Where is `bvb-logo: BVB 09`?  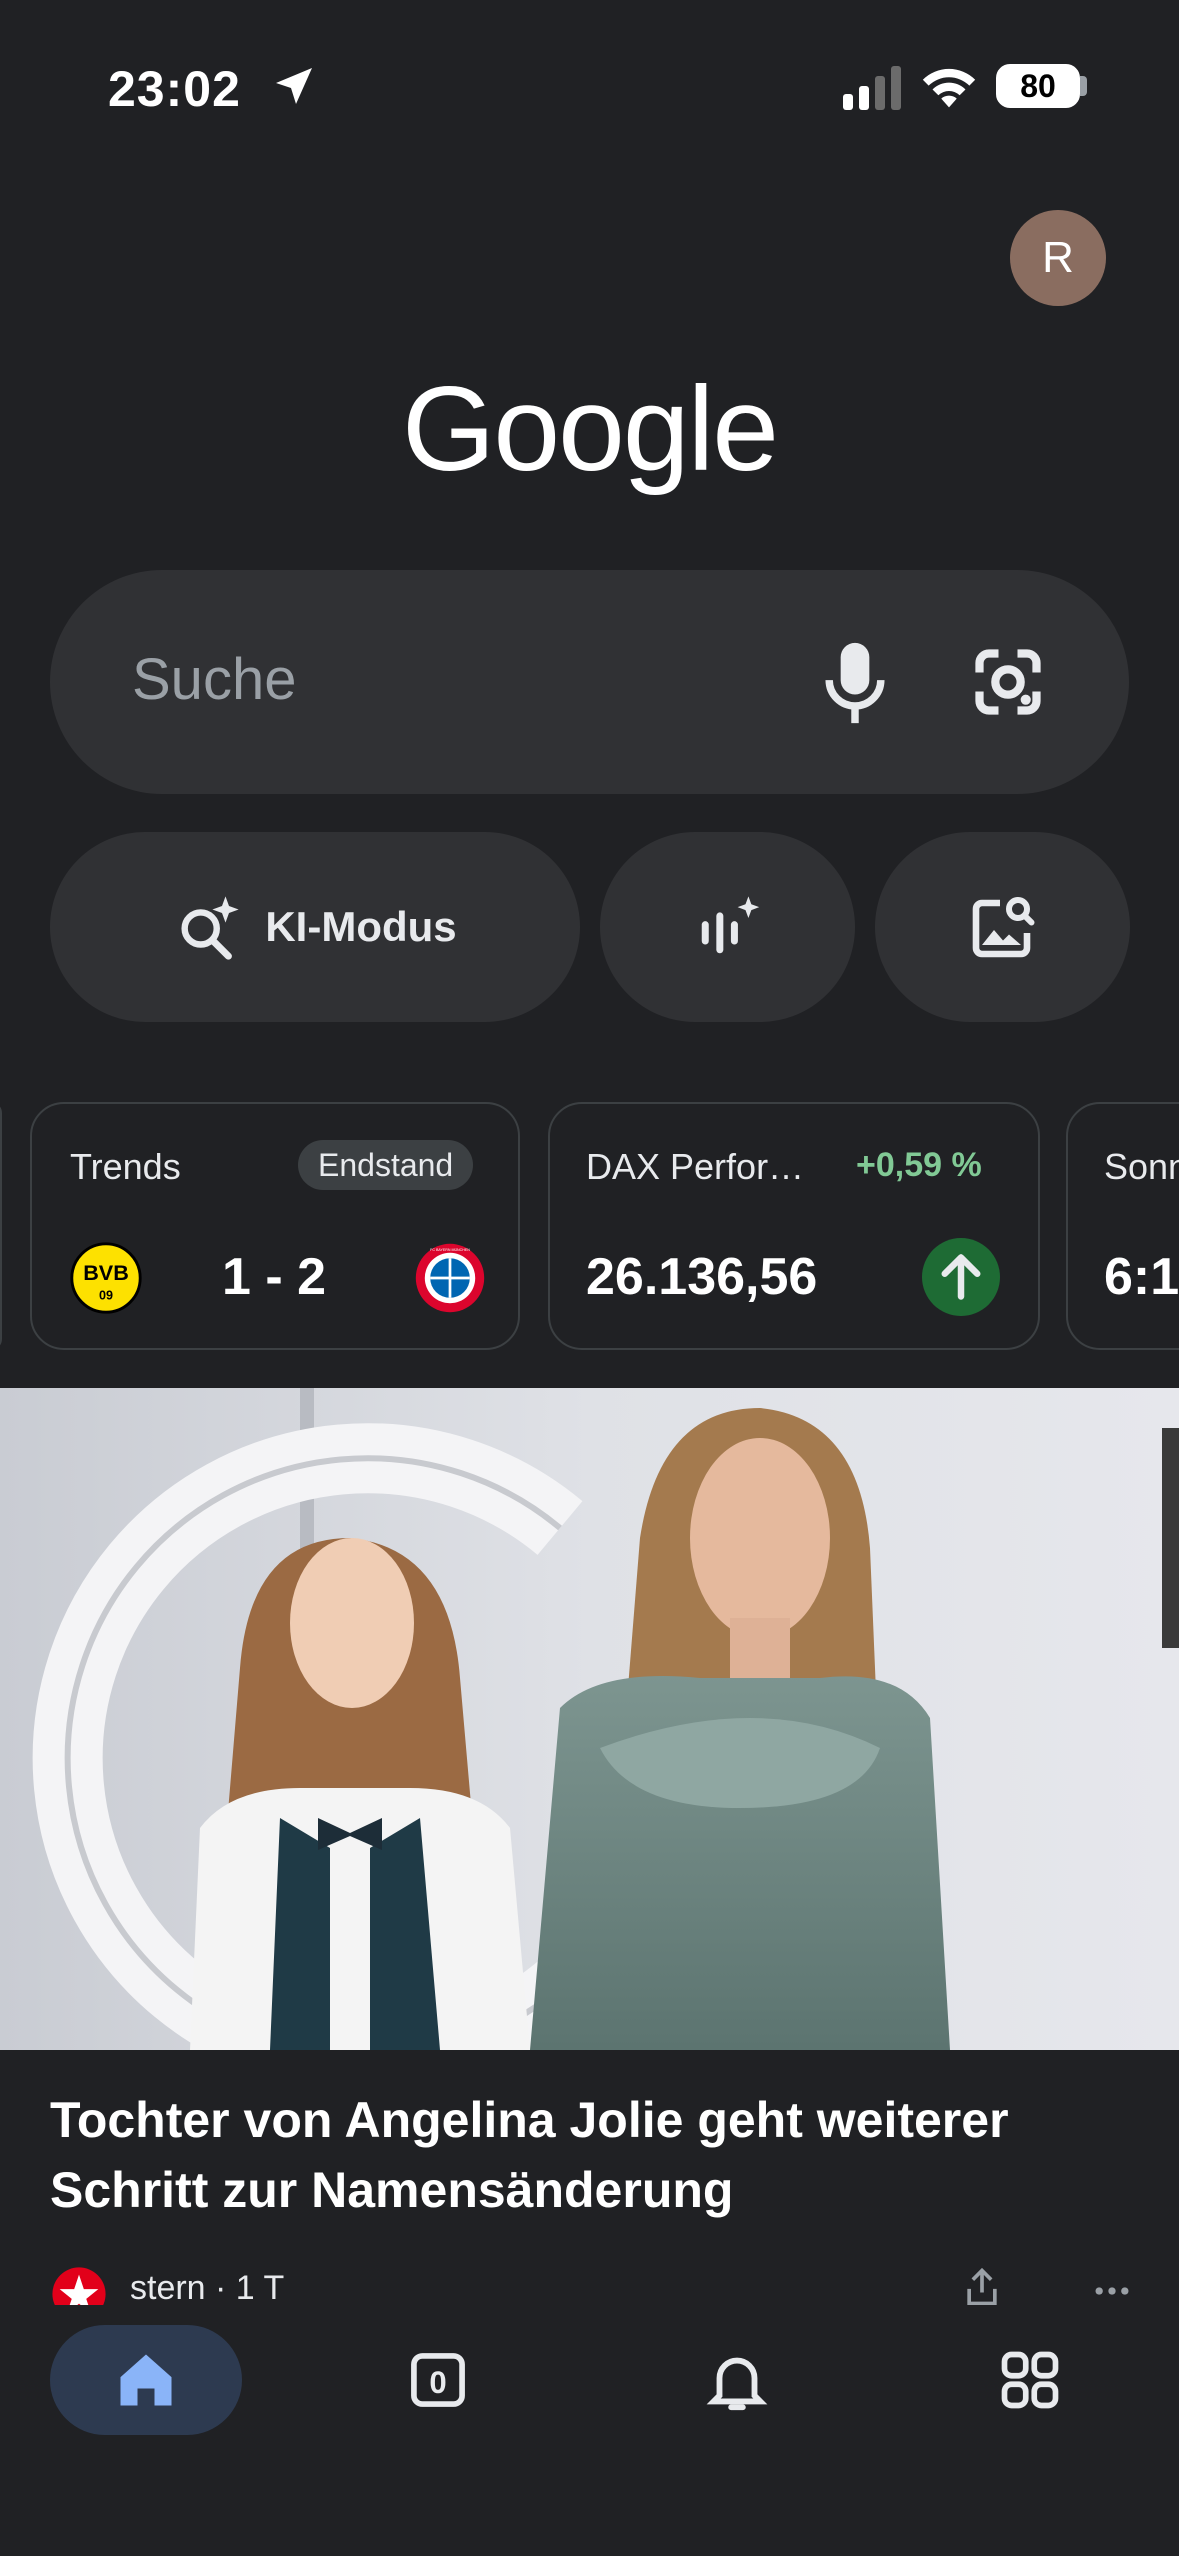 bvb-logo: BVB 09 is located at coordinates (106, 1278).